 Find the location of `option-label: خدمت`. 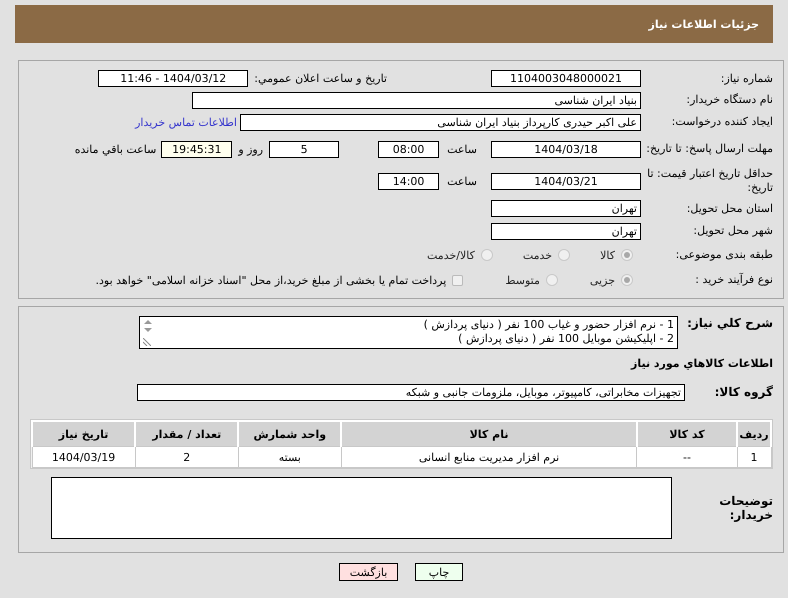

option-label: خدمت is located at coordinates (537, 255).